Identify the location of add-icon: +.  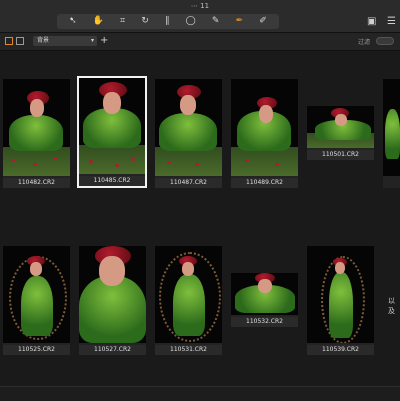
(104, 40).